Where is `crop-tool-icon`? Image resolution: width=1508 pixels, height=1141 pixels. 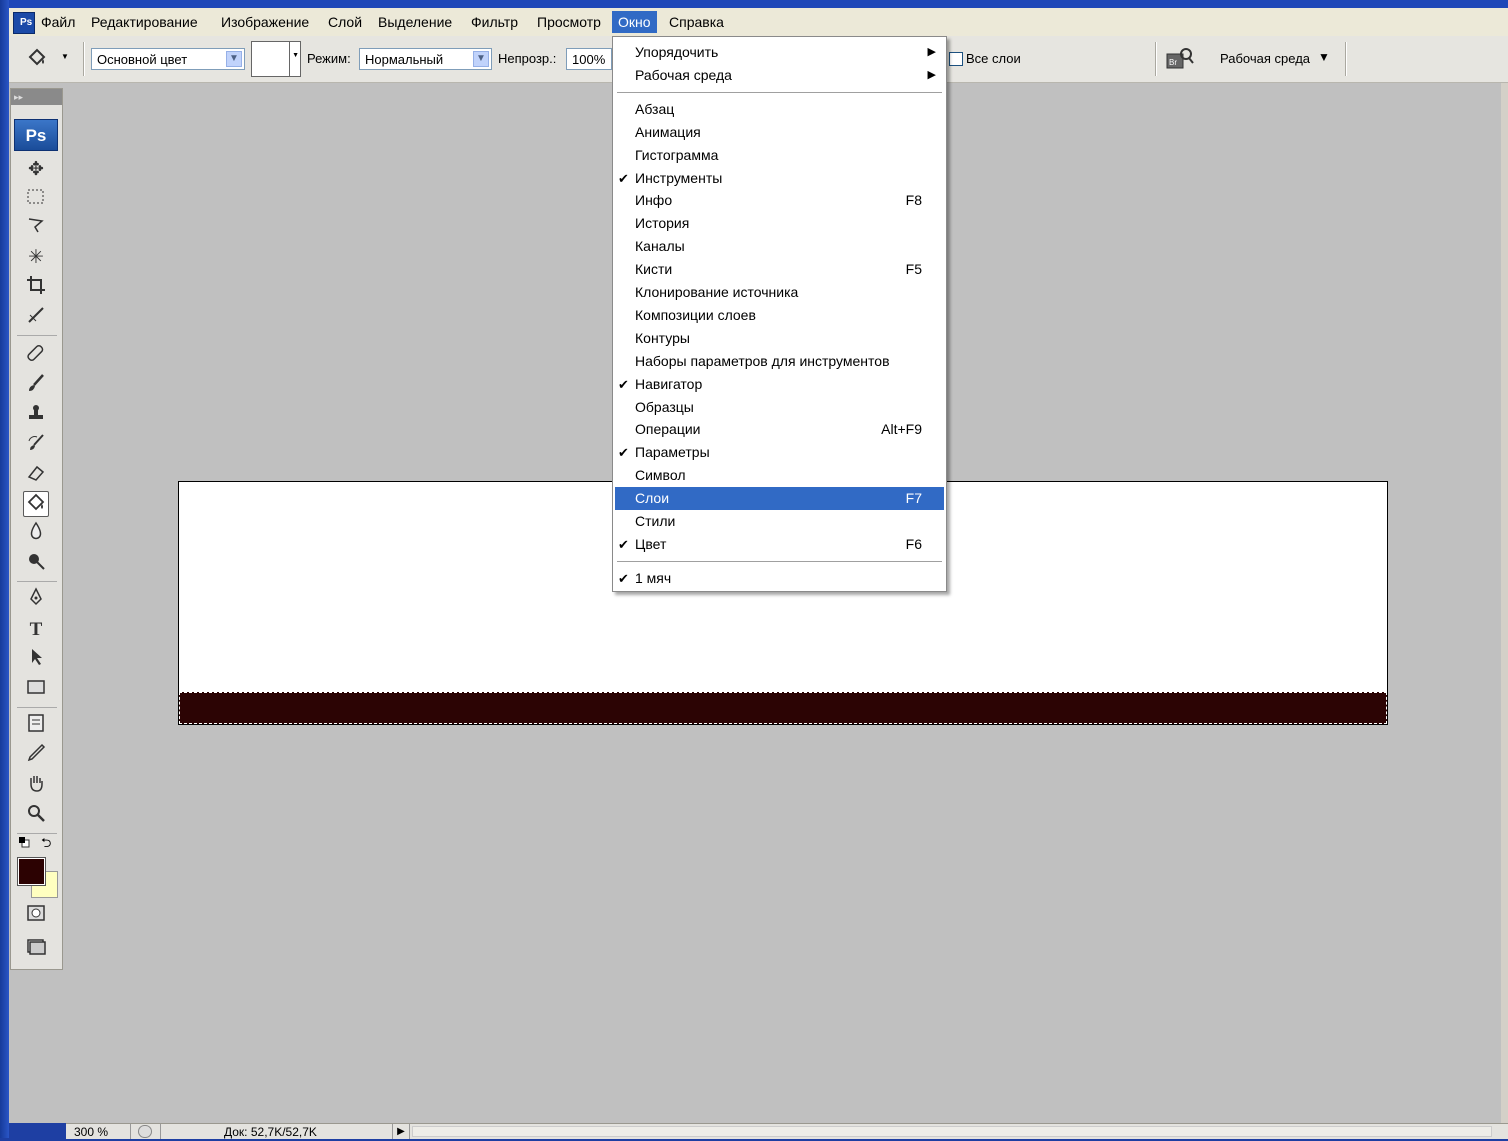 crop-tool-icon is located at coordinates (36, 288).